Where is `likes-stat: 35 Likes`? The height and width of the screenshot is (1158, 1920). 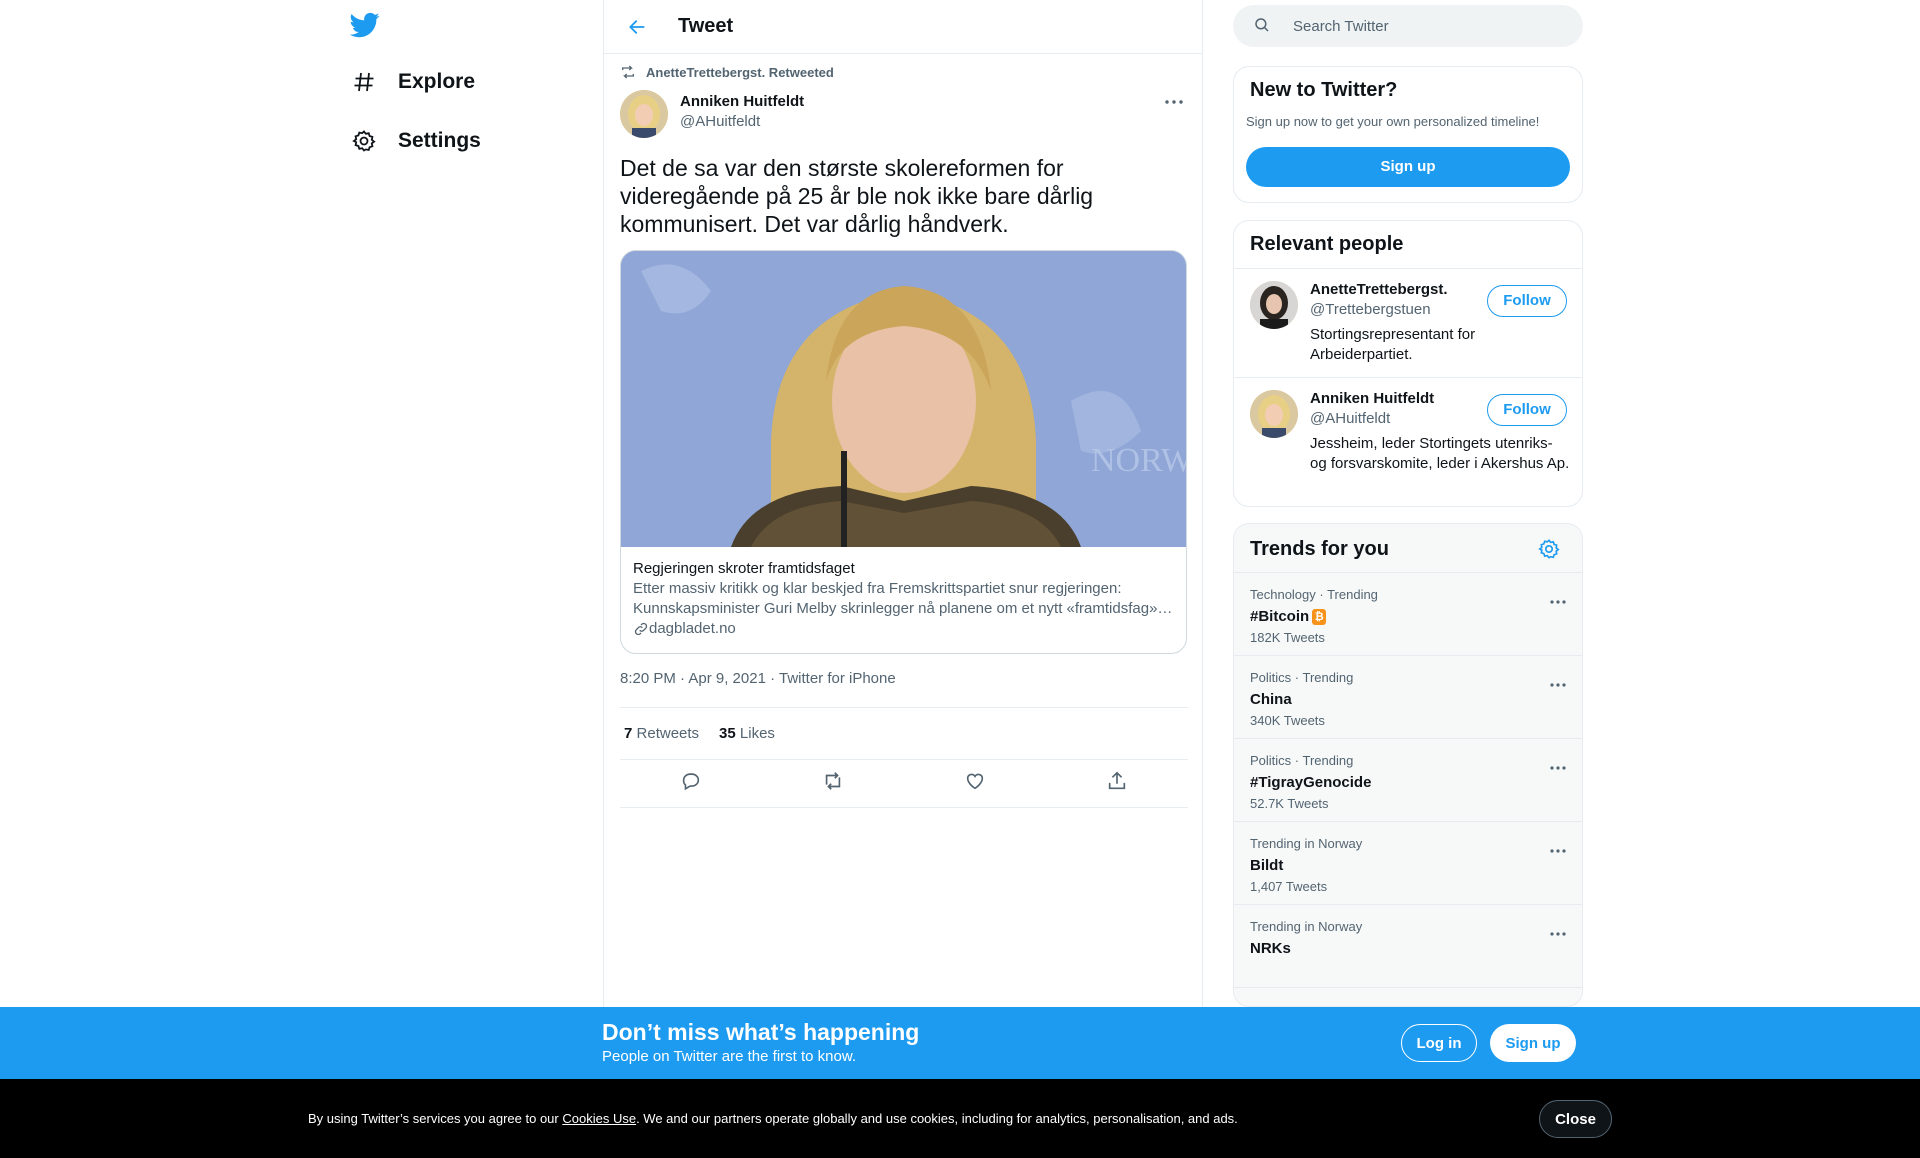 likes-stat: 35 Likes is located at coordinates (747, 733).